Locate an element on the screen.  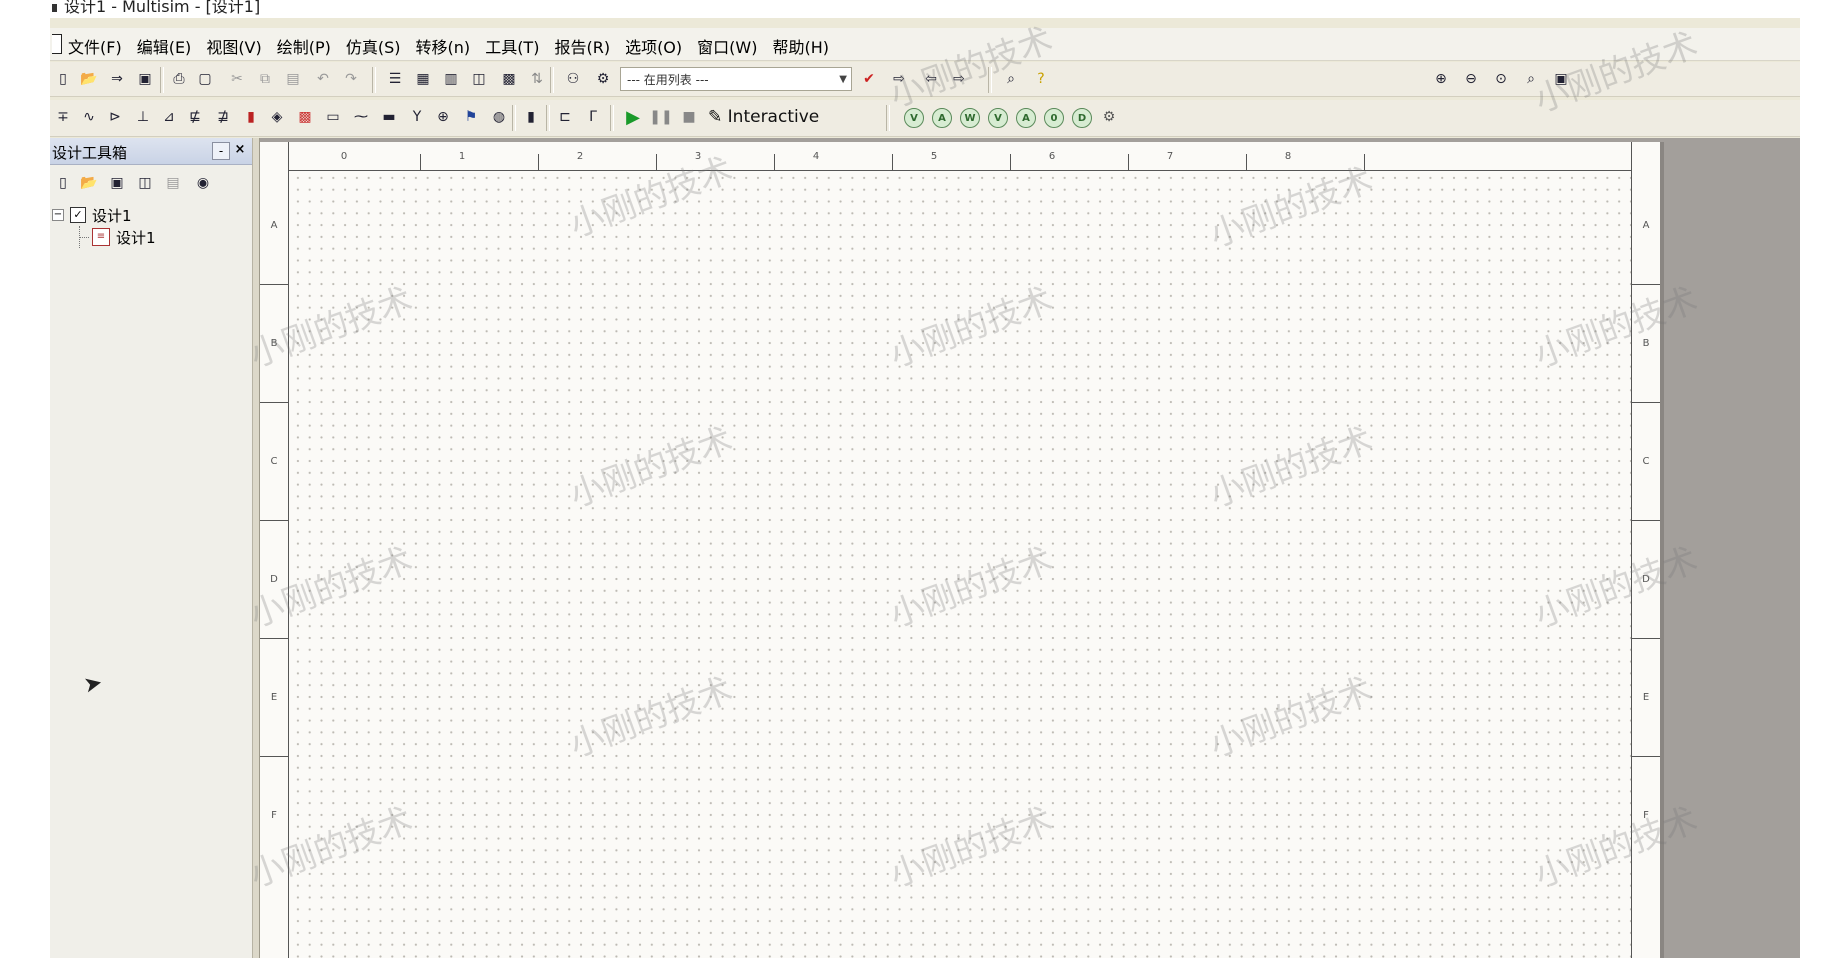
menu-simulate: 仿真(S) is located at coordinates (373, 46).